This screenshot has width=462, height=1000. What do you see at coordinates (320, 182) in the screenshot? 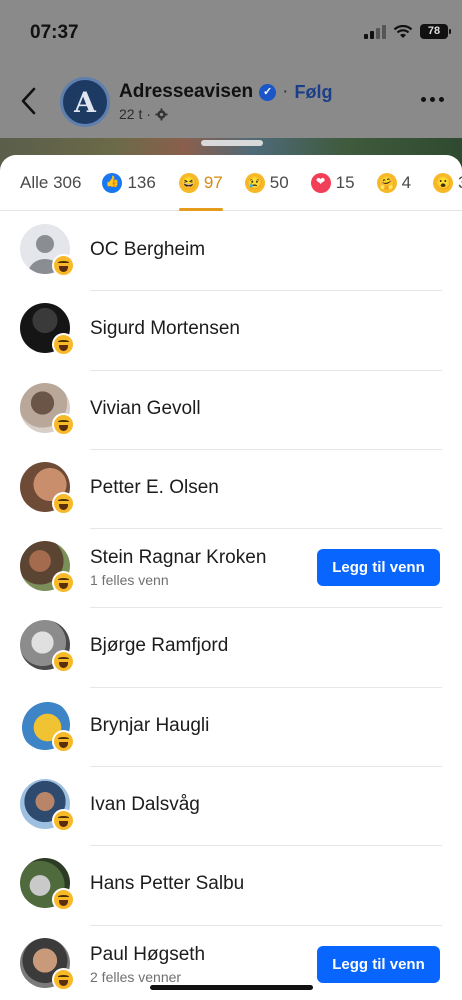
I see `love-icon: ❤` at bounding box center [320, 182].